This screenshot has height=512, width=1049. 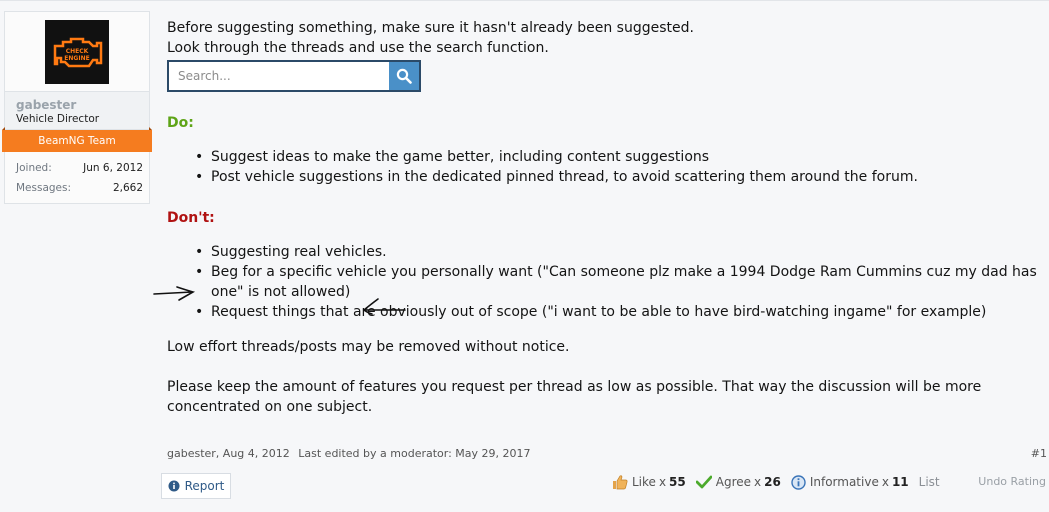 I want to click on undo-rating-link: Undo Rating, so click(x=1012, y=481).